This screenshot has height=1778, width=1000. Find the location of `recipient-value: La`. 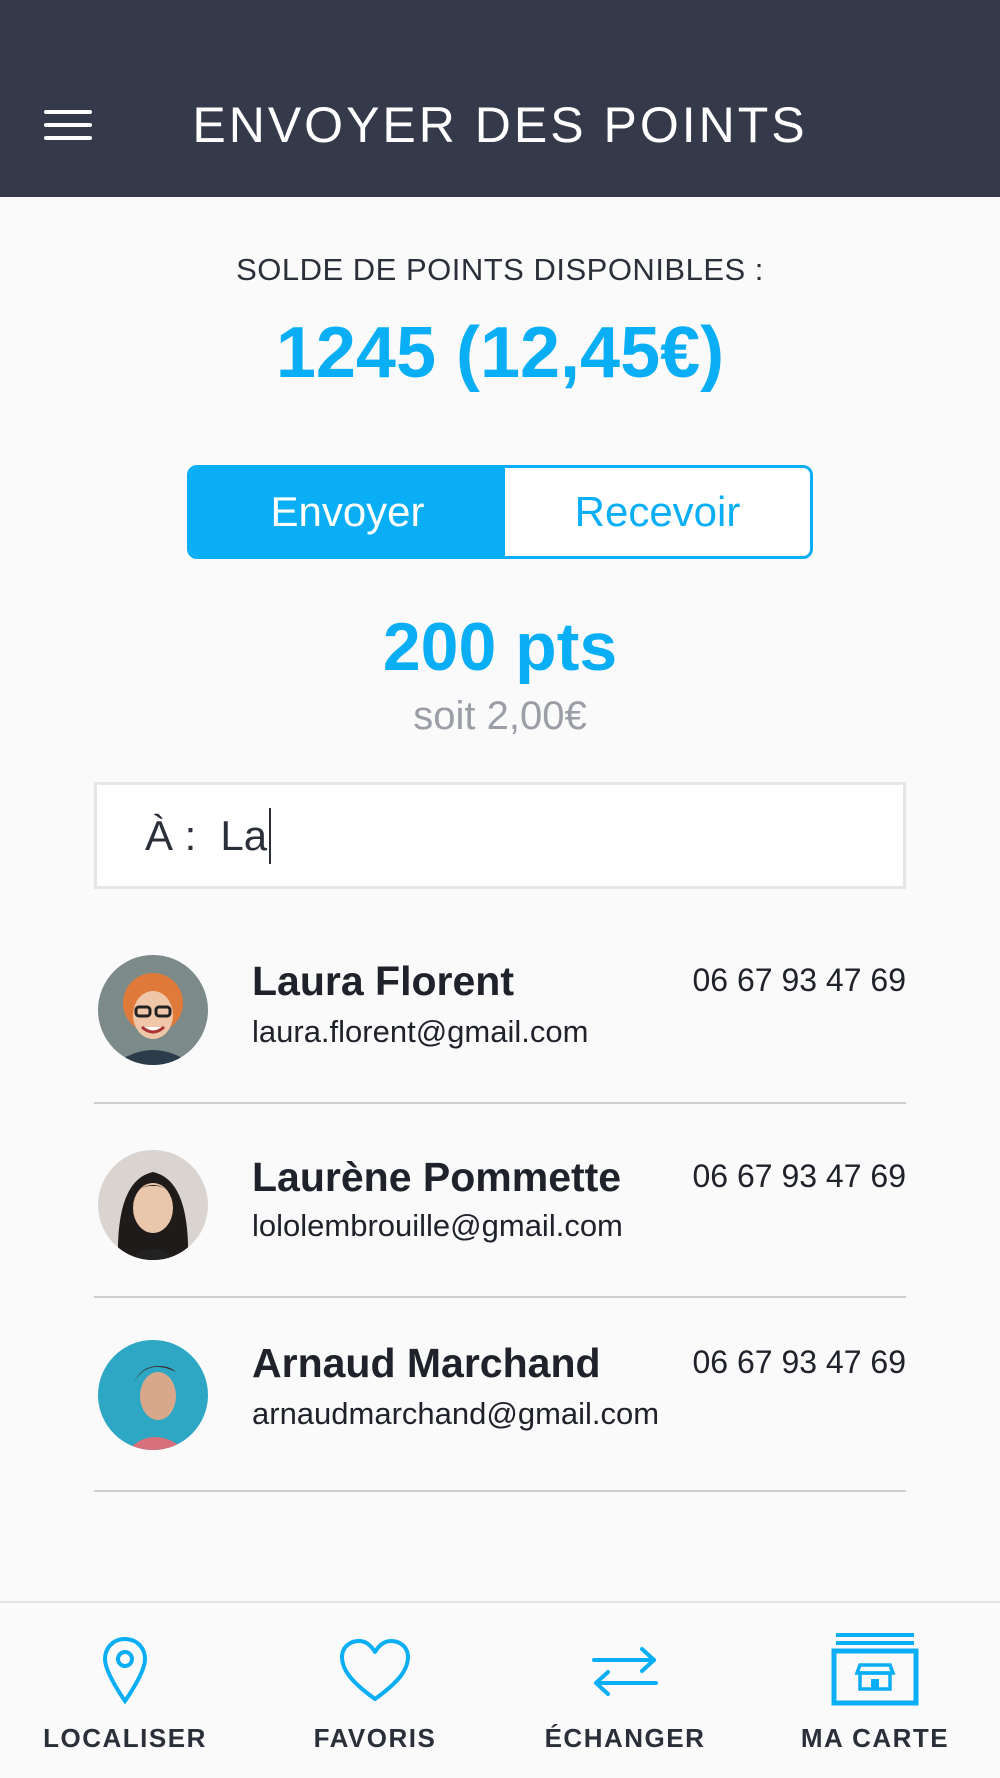

recipient-value: La is located at coordinates (244, 835).